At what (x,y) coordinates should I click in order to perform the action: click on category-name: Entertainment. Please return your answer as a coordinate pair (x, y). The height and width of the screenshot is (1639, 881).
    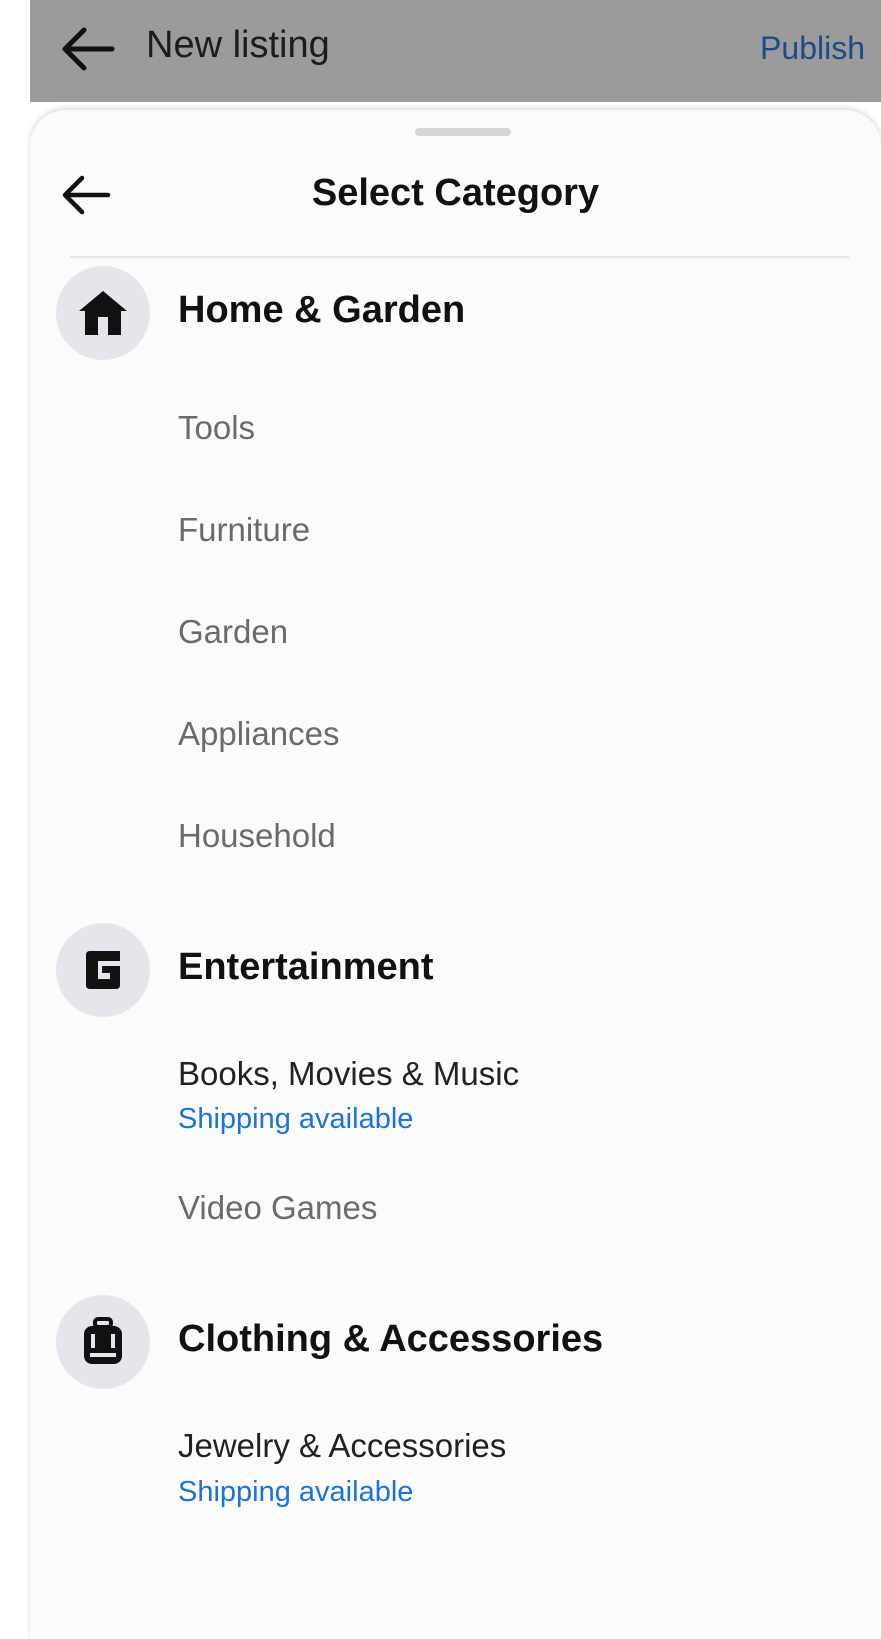
    Looking at the image, I should click on (306, 967).